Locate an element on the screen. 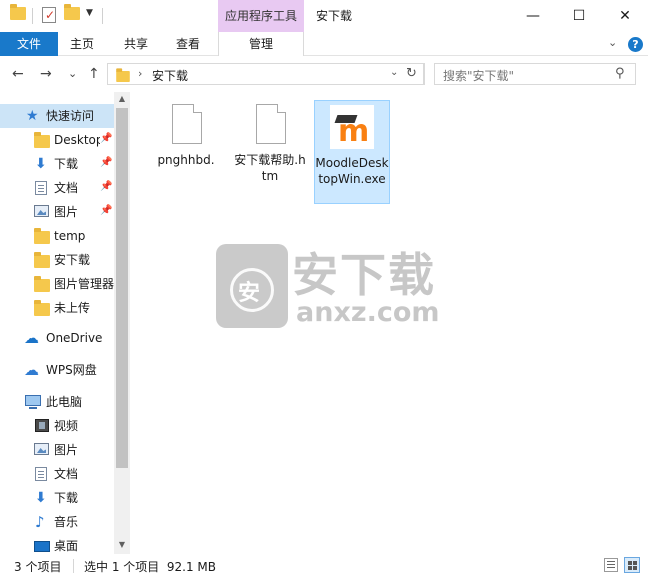 This screenshot has height=577, width=648. file-name: 安下载帮助.htm is located at coordinates (270, 168).